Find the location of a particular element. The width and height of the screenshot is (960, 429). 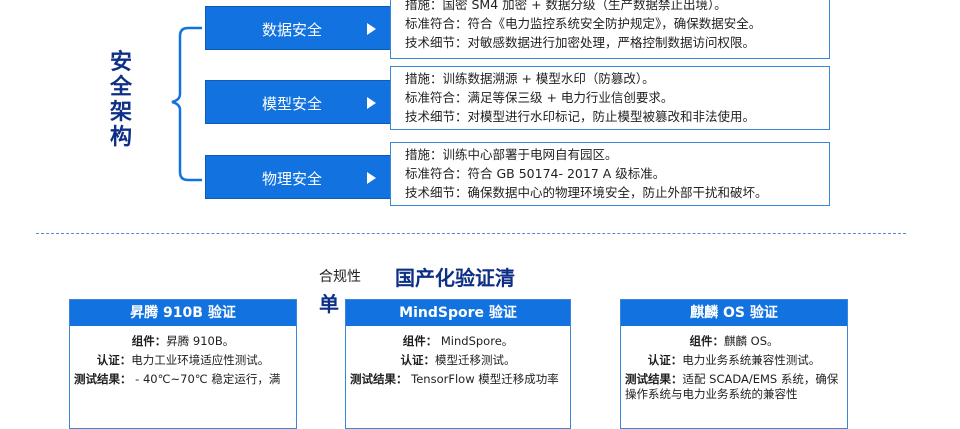

component-row: 组件：麒麟 OS。 is located at coordinates (734, 341).